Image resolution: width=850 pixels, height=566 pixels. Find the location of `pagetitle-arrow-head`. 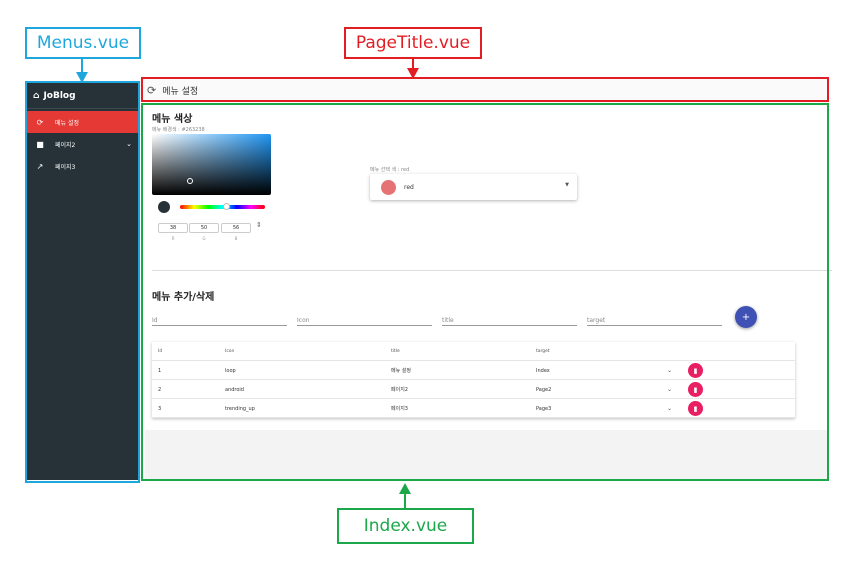

pagetitle-arrow-head is located at coordinates (413, 73).